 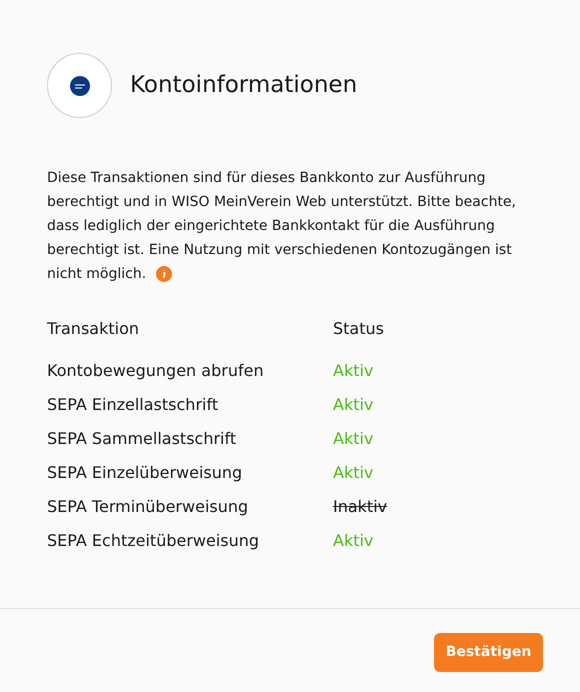 I want to click on column-header: Status, so click(x=358, y=329).